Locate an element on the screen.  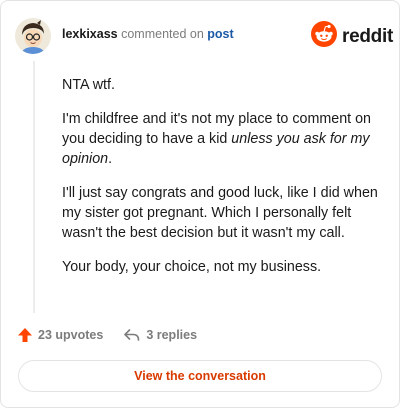
upvote-count: 23 upvotes is located at coordinates (71, 335).